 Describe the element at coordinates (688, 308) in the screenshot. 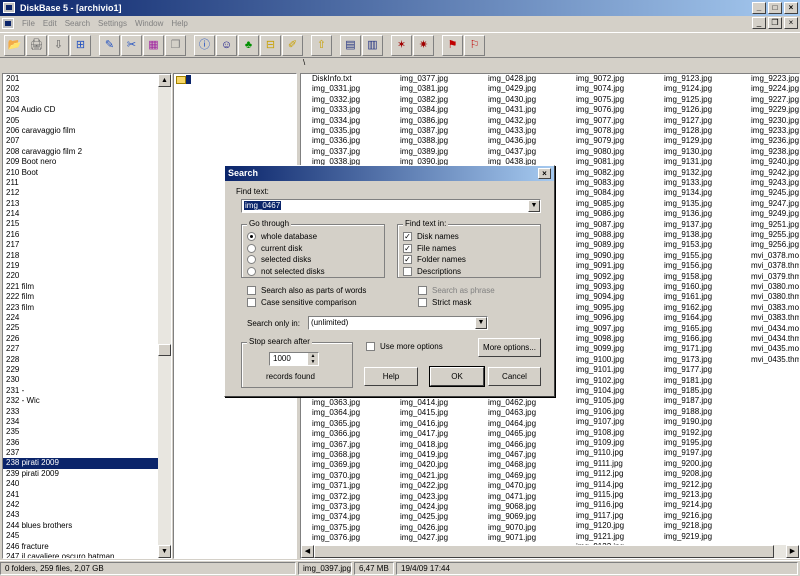

I see `file-row: img_9162.jpg` at that location.